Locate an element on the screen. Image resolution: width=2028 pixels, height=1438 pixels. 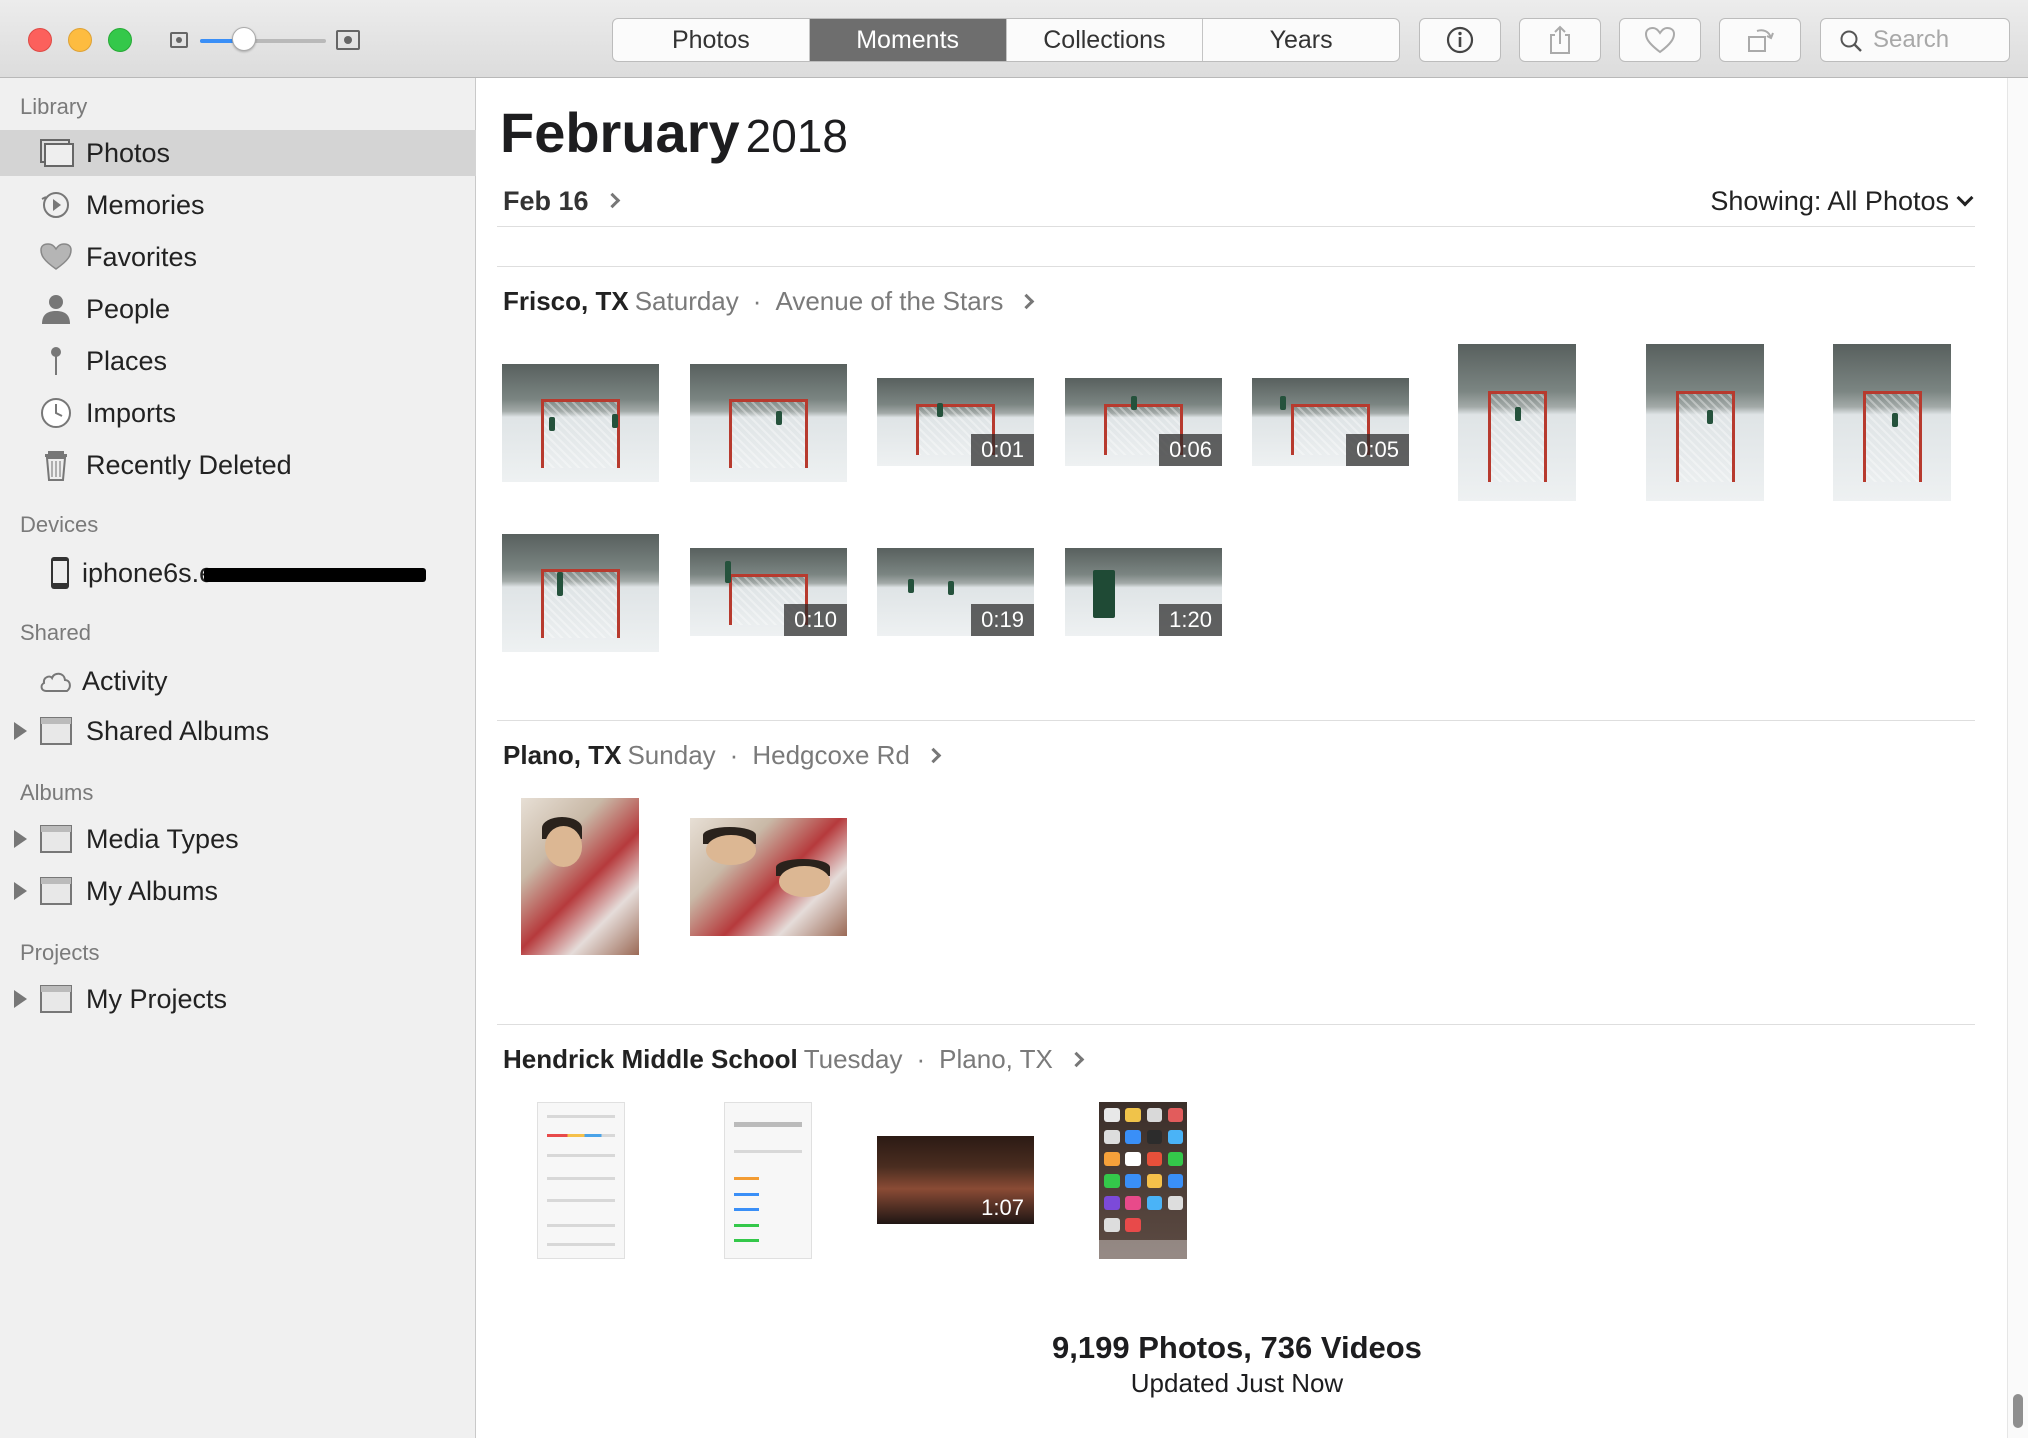
video-duration: 0:10 is located at coordinates (815, 620).